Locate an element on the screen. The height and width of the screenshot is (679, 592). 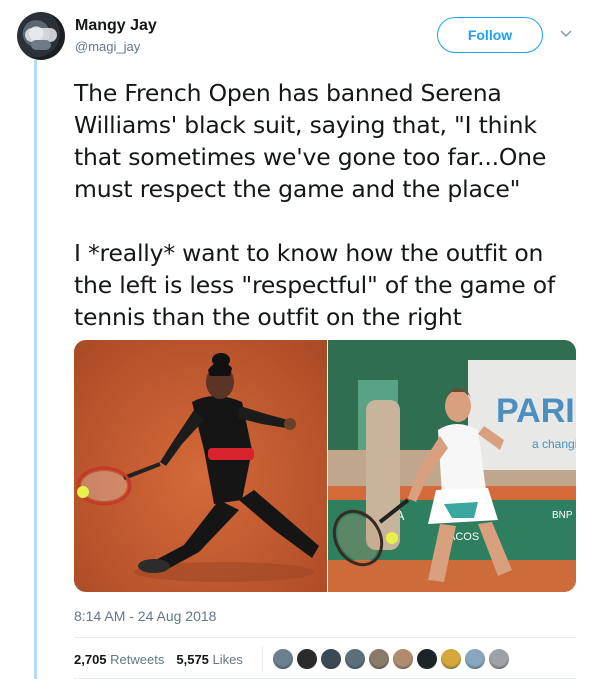
thread-line is located at coordinates (35, 369).